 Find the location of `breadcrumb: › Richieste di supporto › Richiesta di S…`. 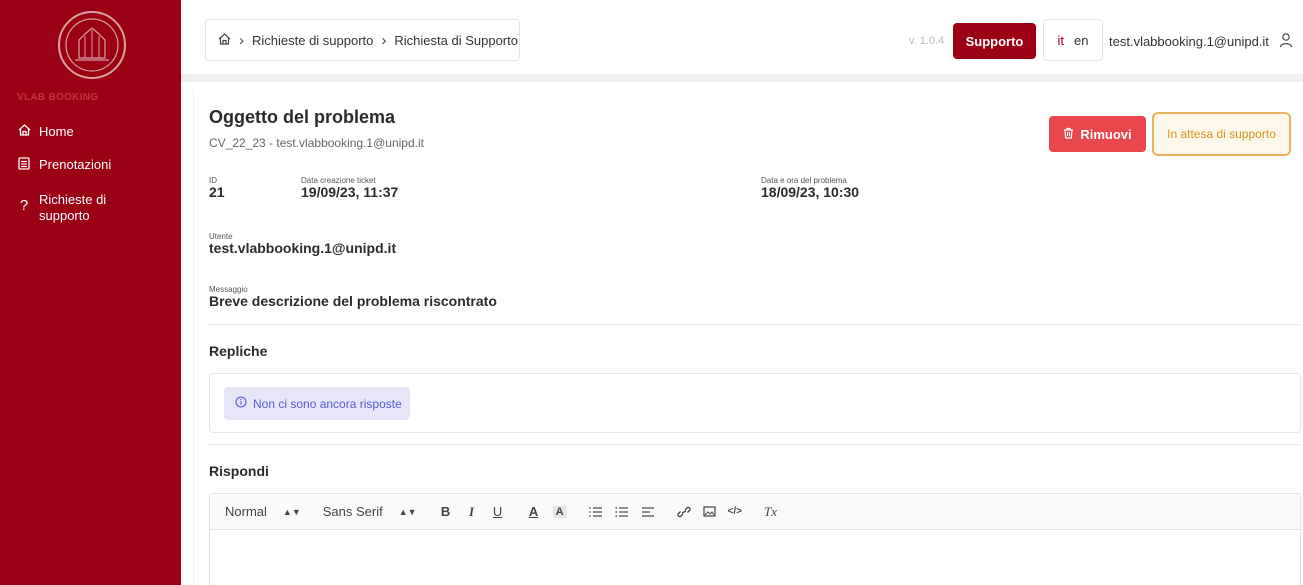

breadcrumb: › Richieste di supporto › Richiesta di S… is located at coordinates (362, 40).